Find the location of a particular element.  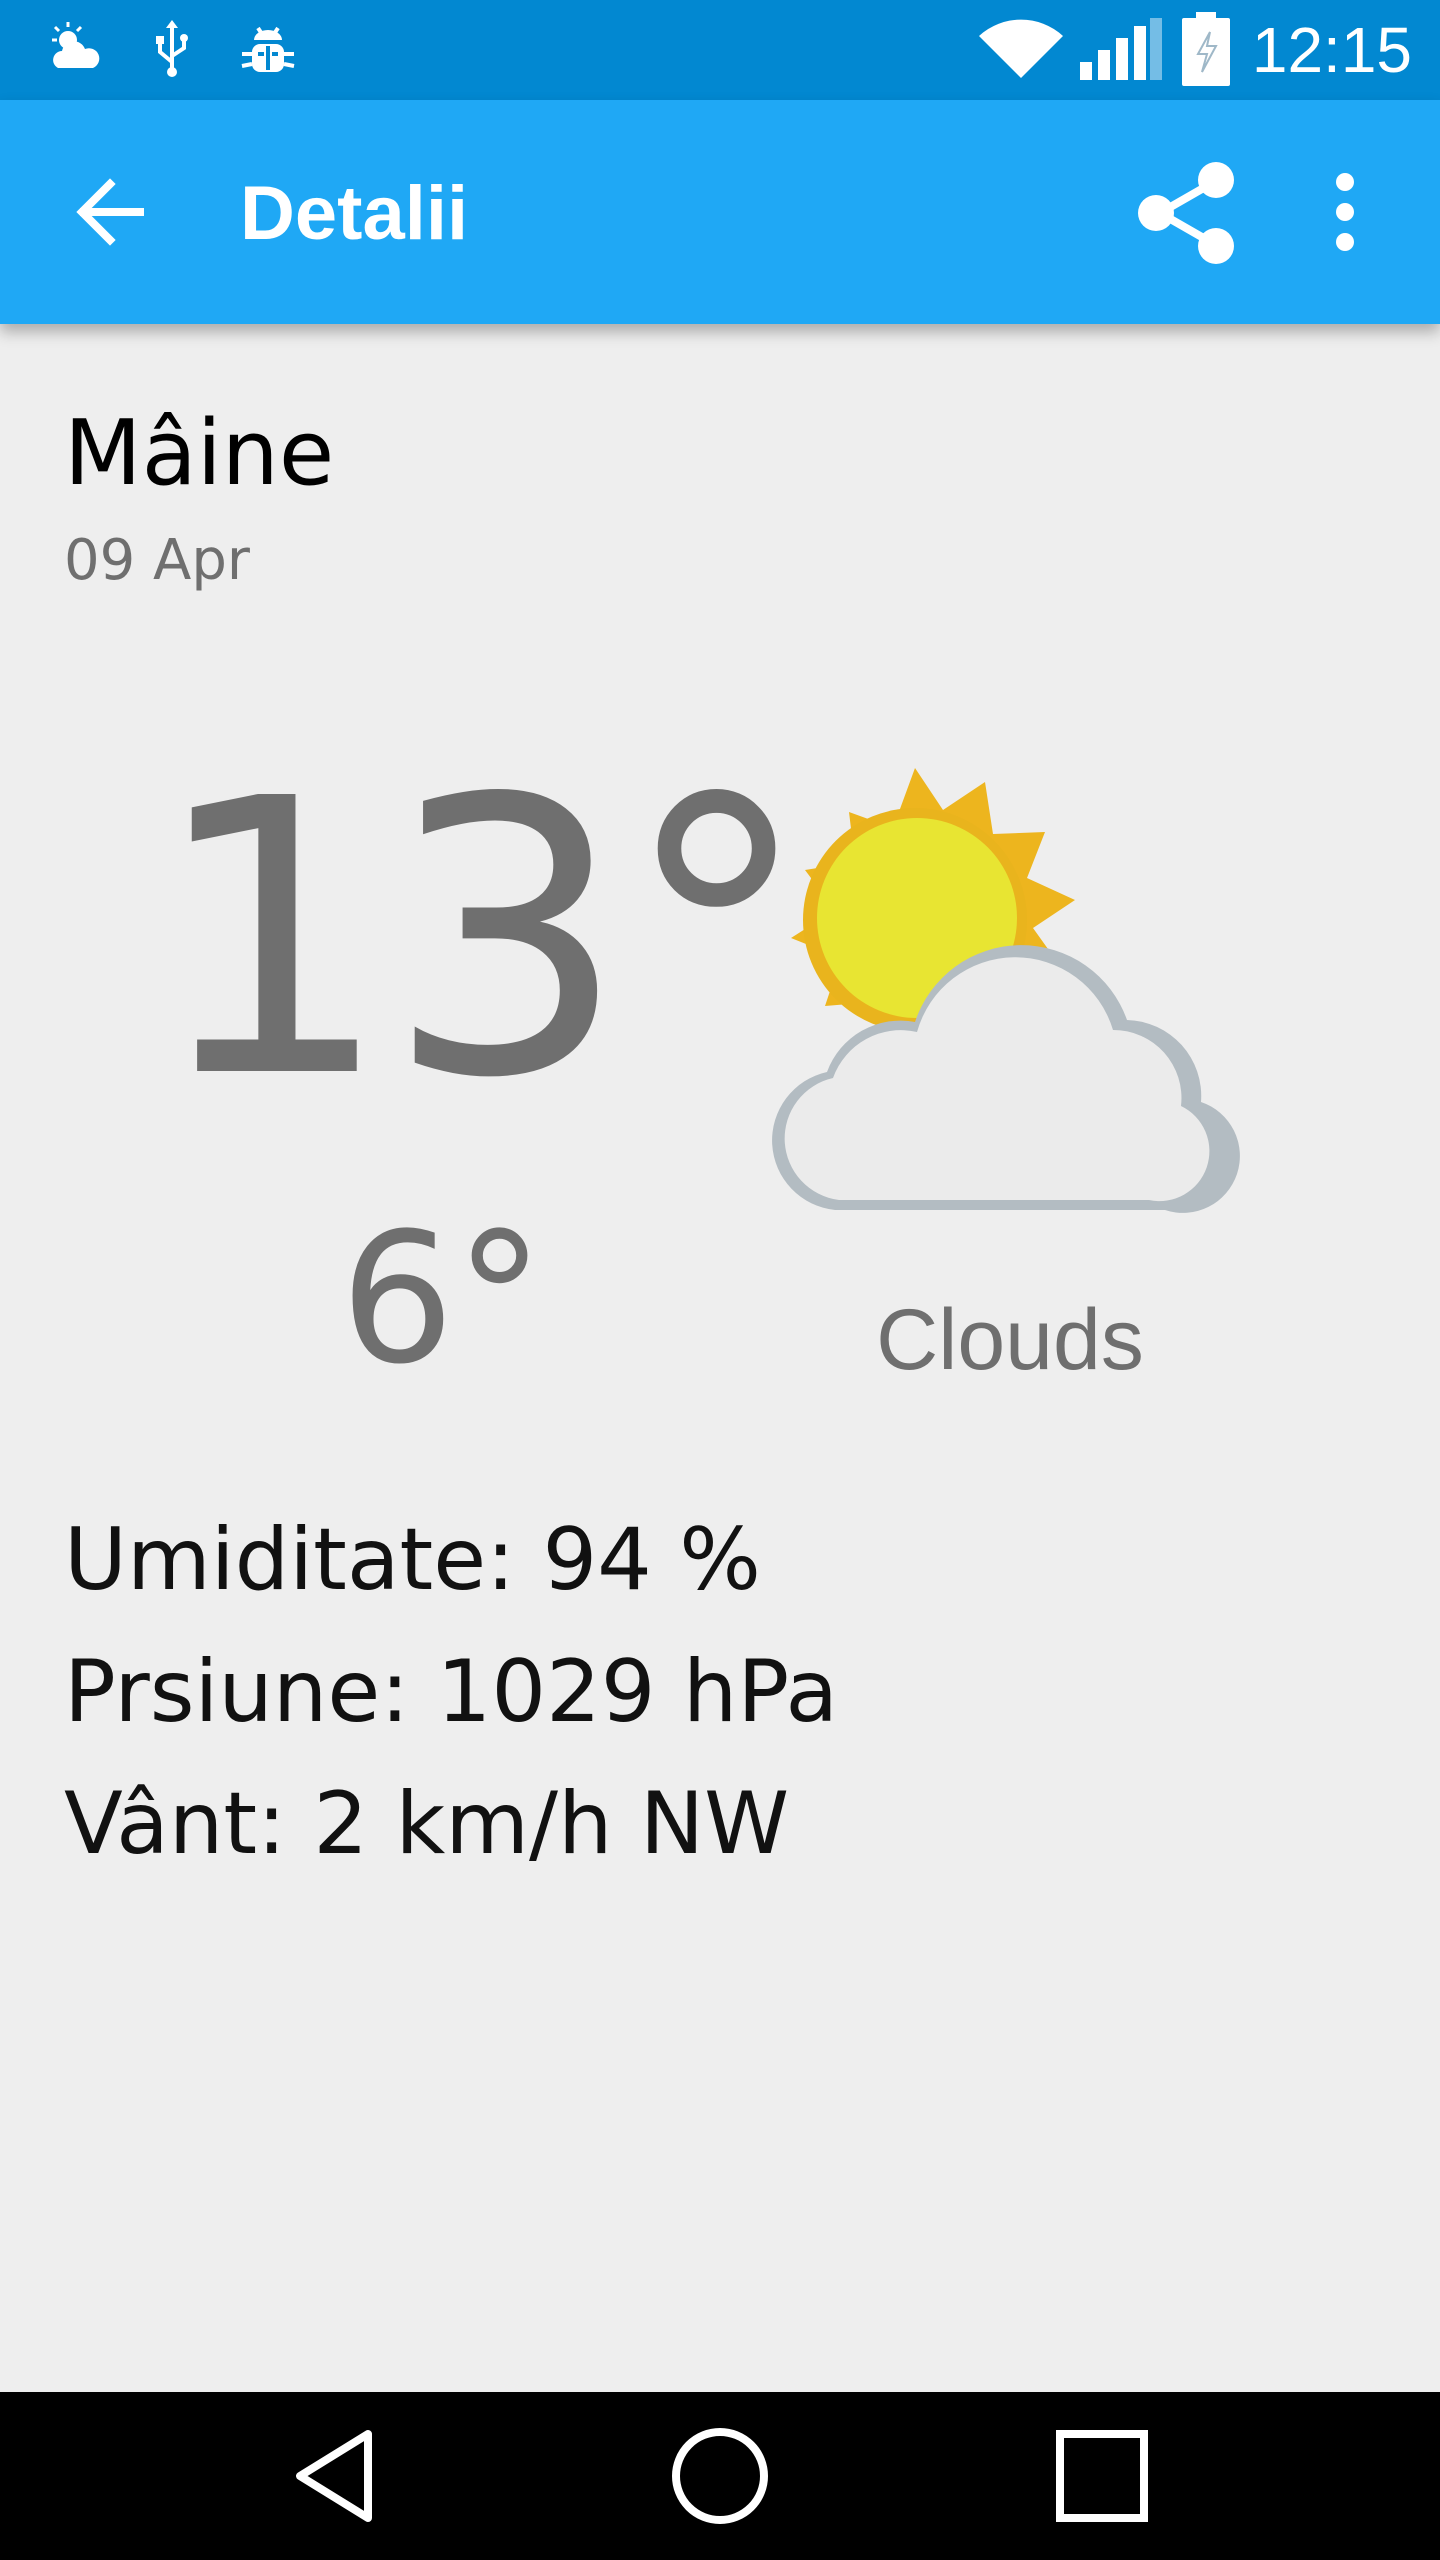

pressure-text: Prsiune: 1029 hPa is located at coordinates (451, 1692).